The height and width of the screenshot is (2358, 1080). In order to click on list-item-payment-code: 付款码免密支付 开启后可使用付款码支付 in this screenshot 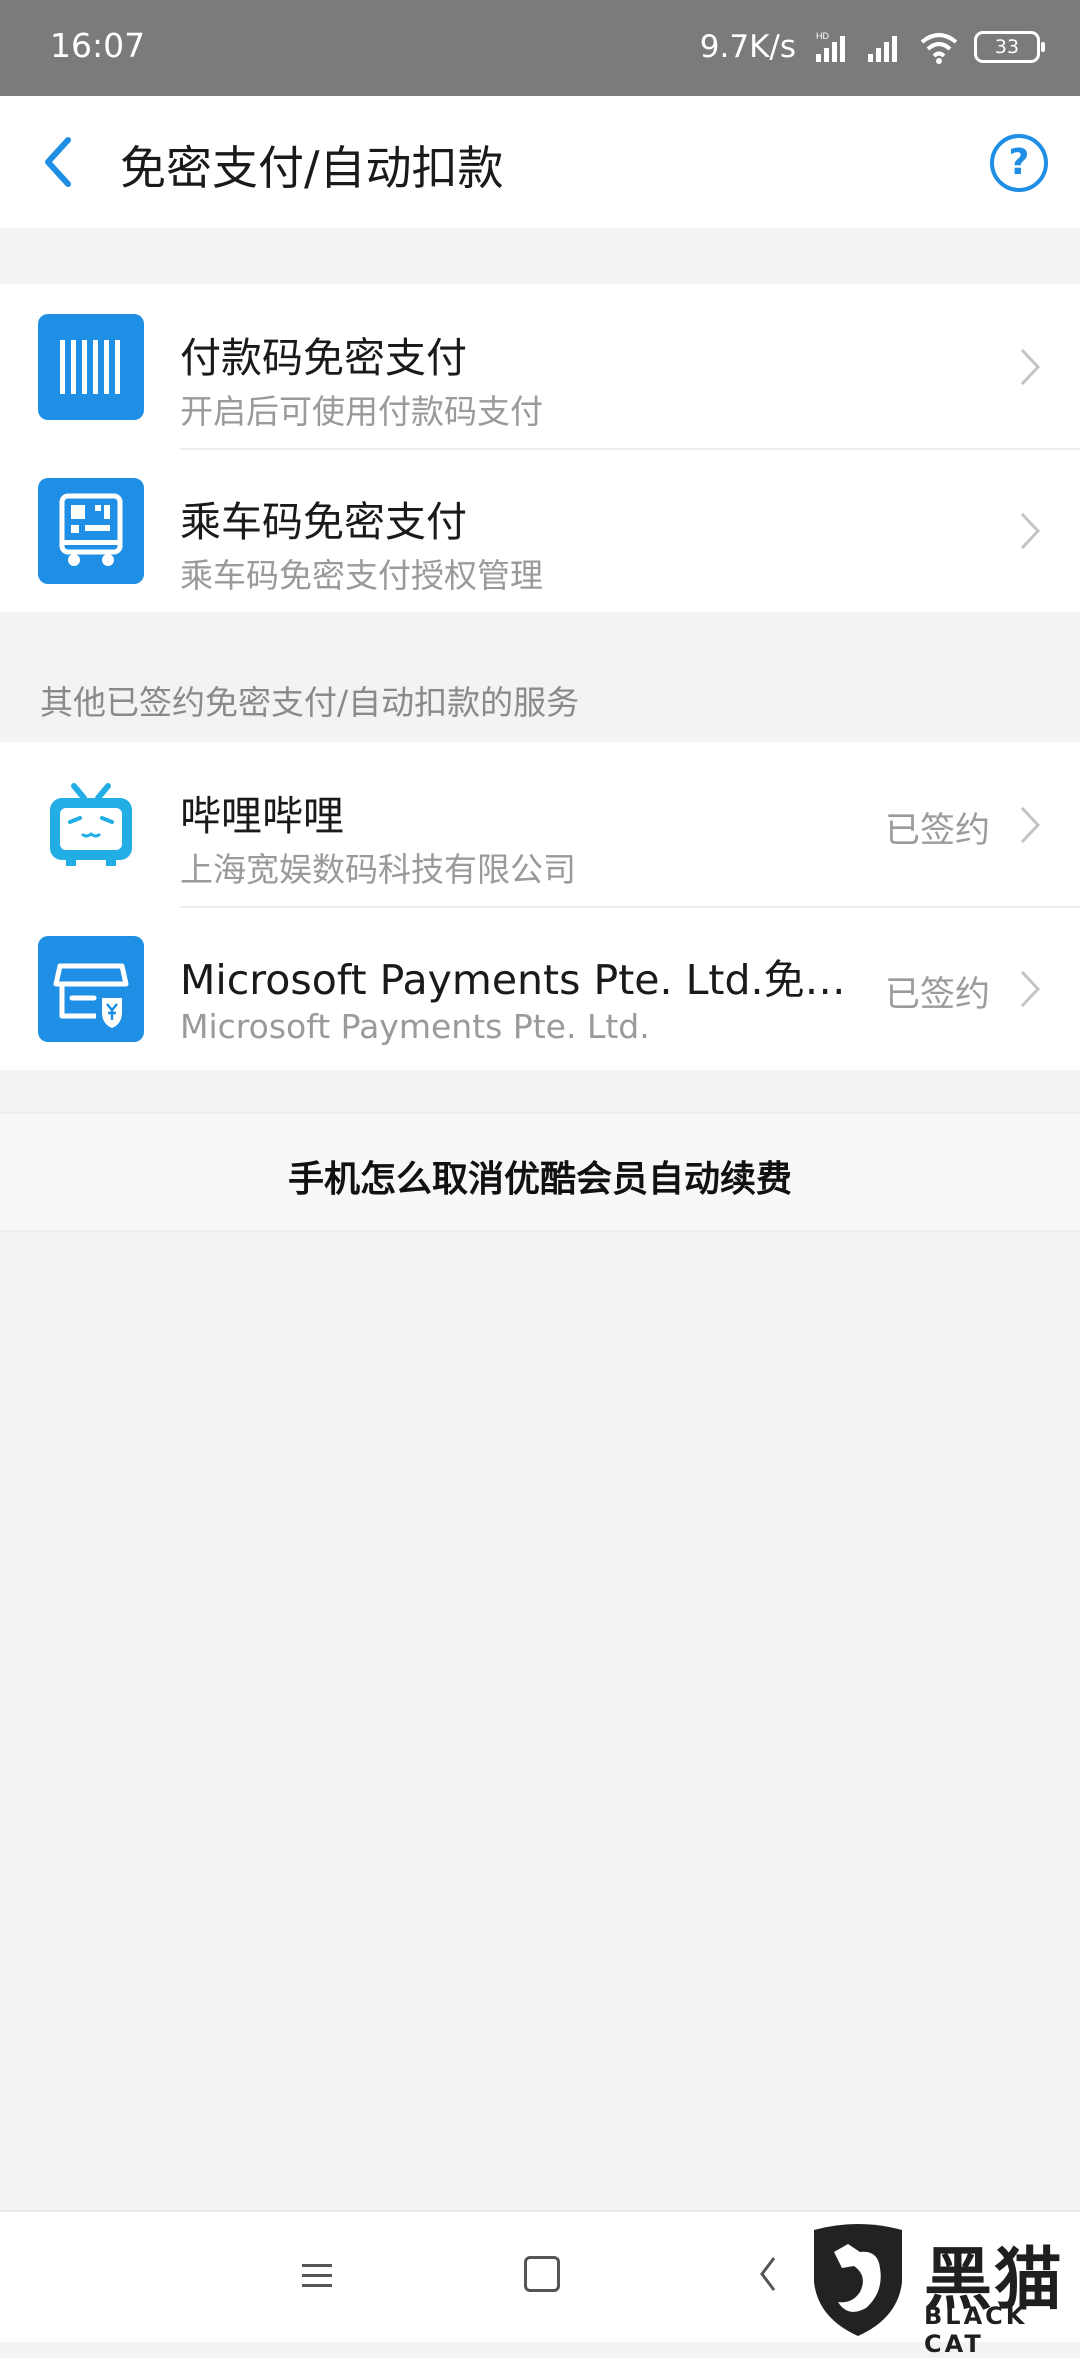, I will do `click(540, 366)`.